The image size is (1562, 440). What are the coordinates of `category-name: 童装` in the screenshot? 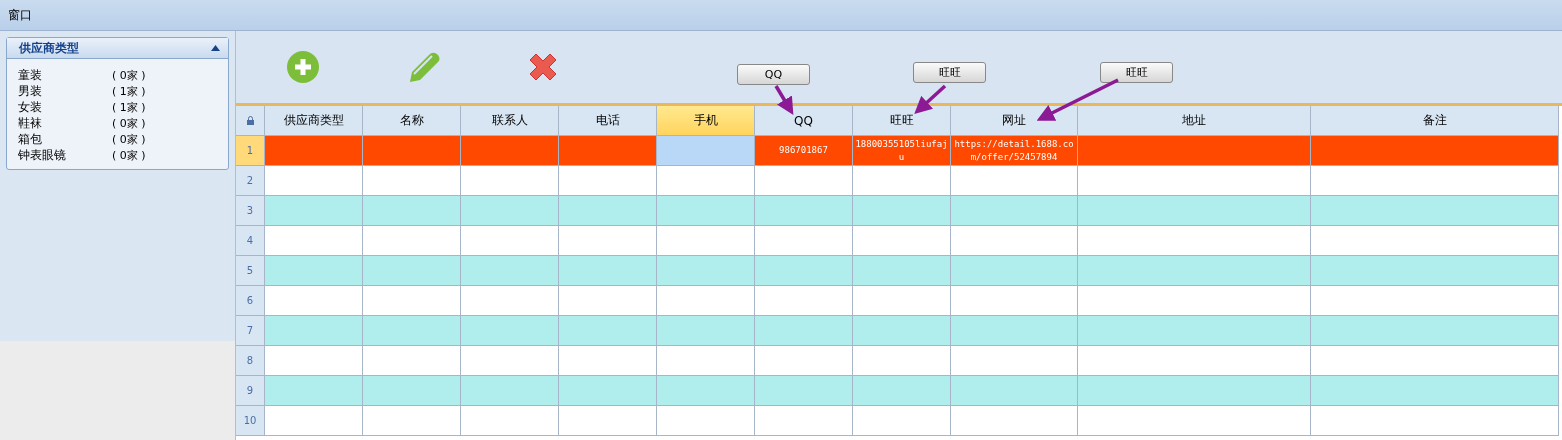 It's located at (65, 75).